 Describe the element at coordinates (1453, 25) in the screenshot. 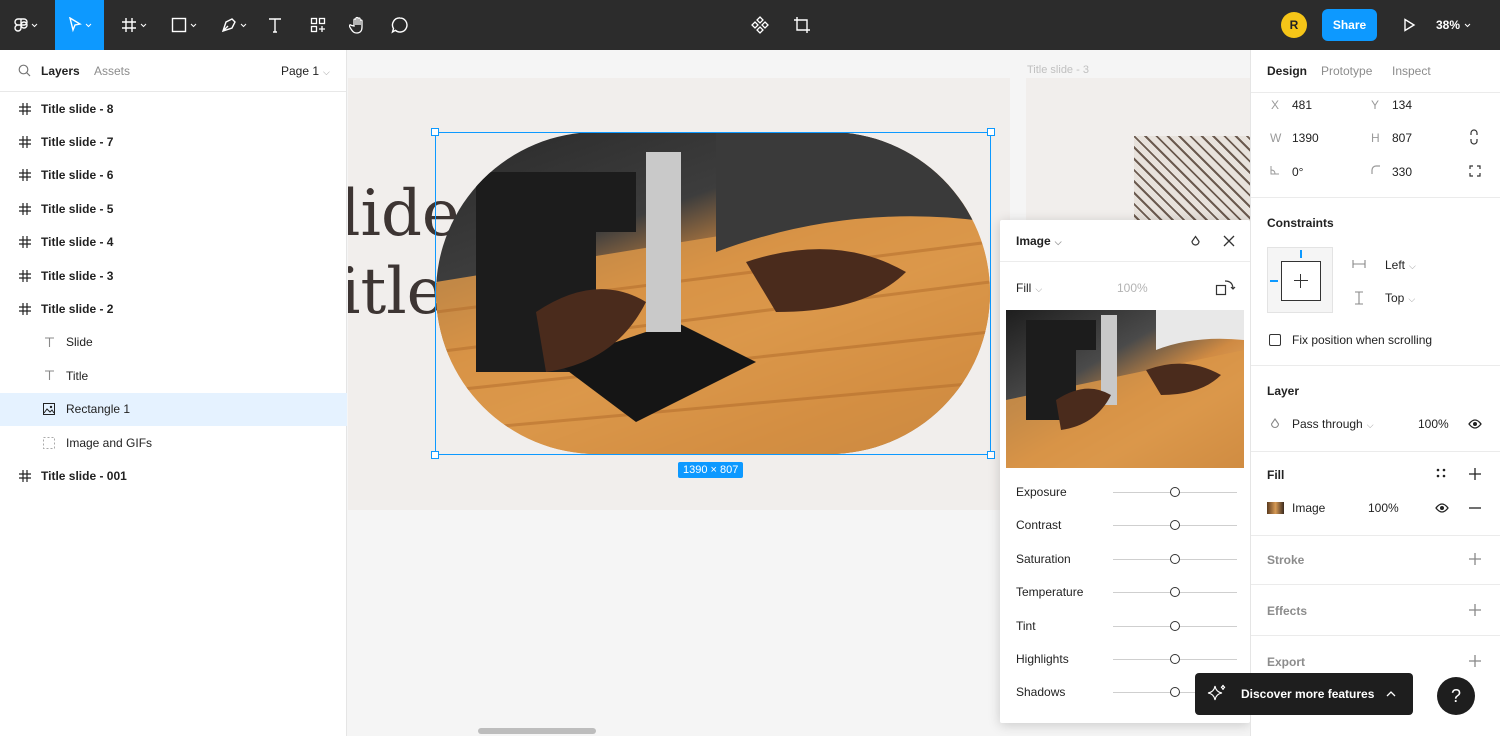

I see `zoom-menu: 38%` at that location.